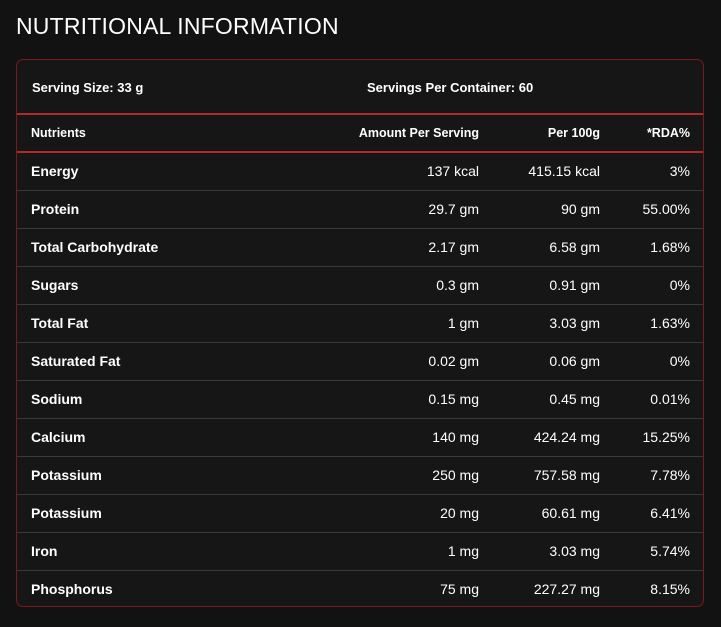 This screenshot has width=721, height=627. What do you see at coordinates (455, 475) in the screenshot?
I see `amount-per-serving: 250 mg` at bounding box center [455, 475].